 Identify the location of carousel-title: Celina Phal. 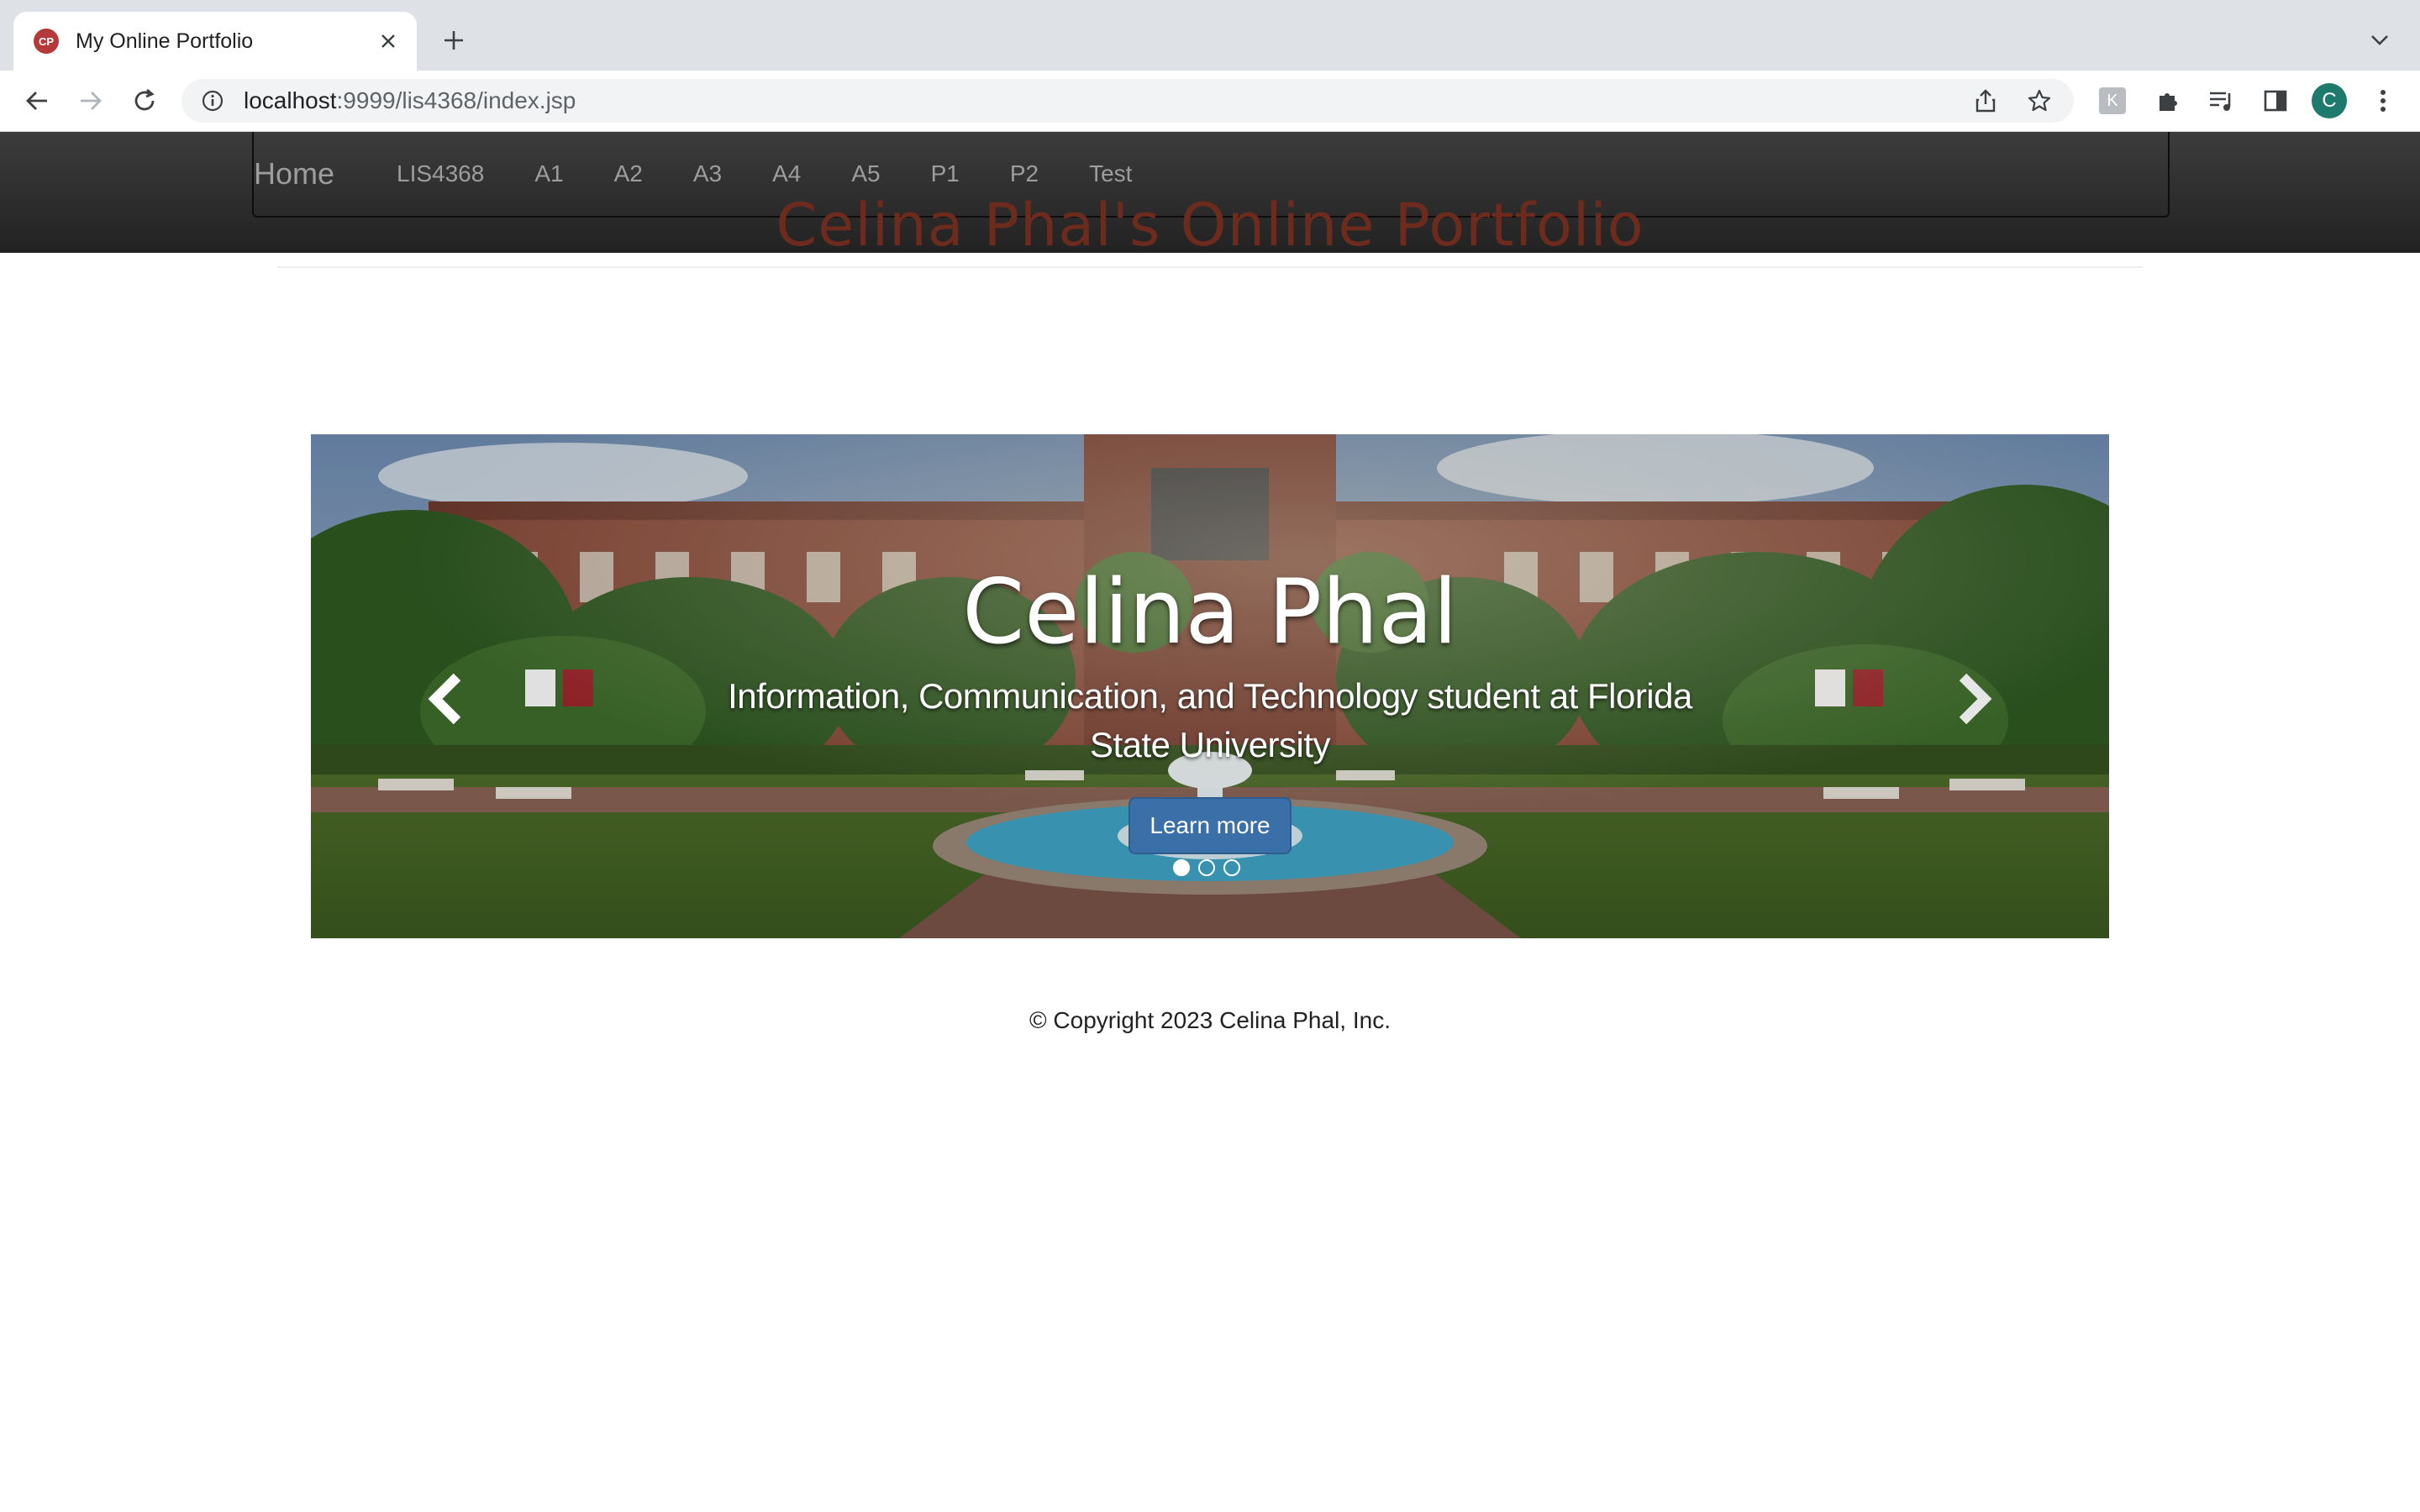
(1210, 612).